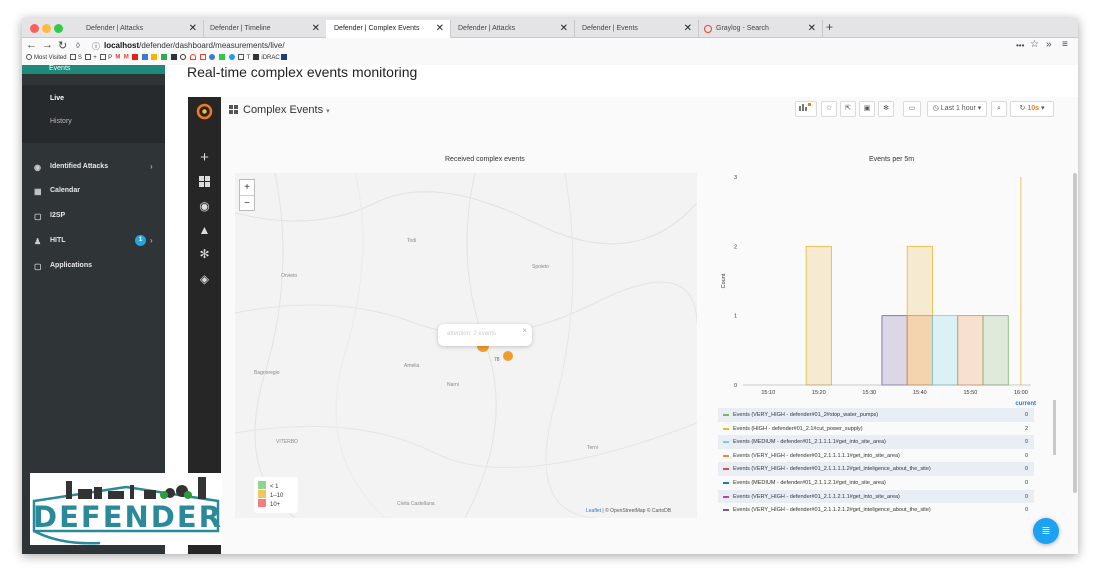 This screenshot has height=583, width=1107. What do you see at coordinates (806, 109) in the screenshot?
I see `add-panel-button` at bounding box center [806, 109].